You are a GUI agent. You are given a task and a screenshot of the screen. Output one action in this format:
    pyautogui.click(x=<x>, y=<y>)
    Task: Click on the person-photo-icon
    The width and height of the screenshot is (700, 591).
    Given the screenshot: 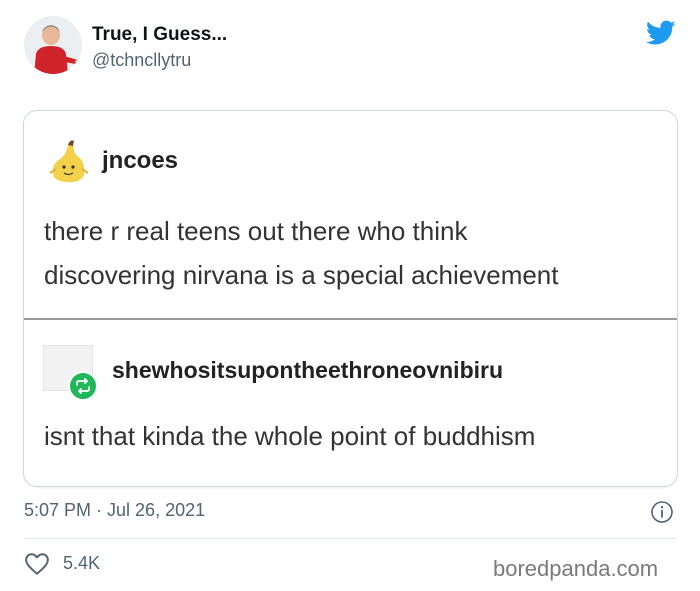 What is the action you would take?
    pyautogui.click(x=53, y=45)
    